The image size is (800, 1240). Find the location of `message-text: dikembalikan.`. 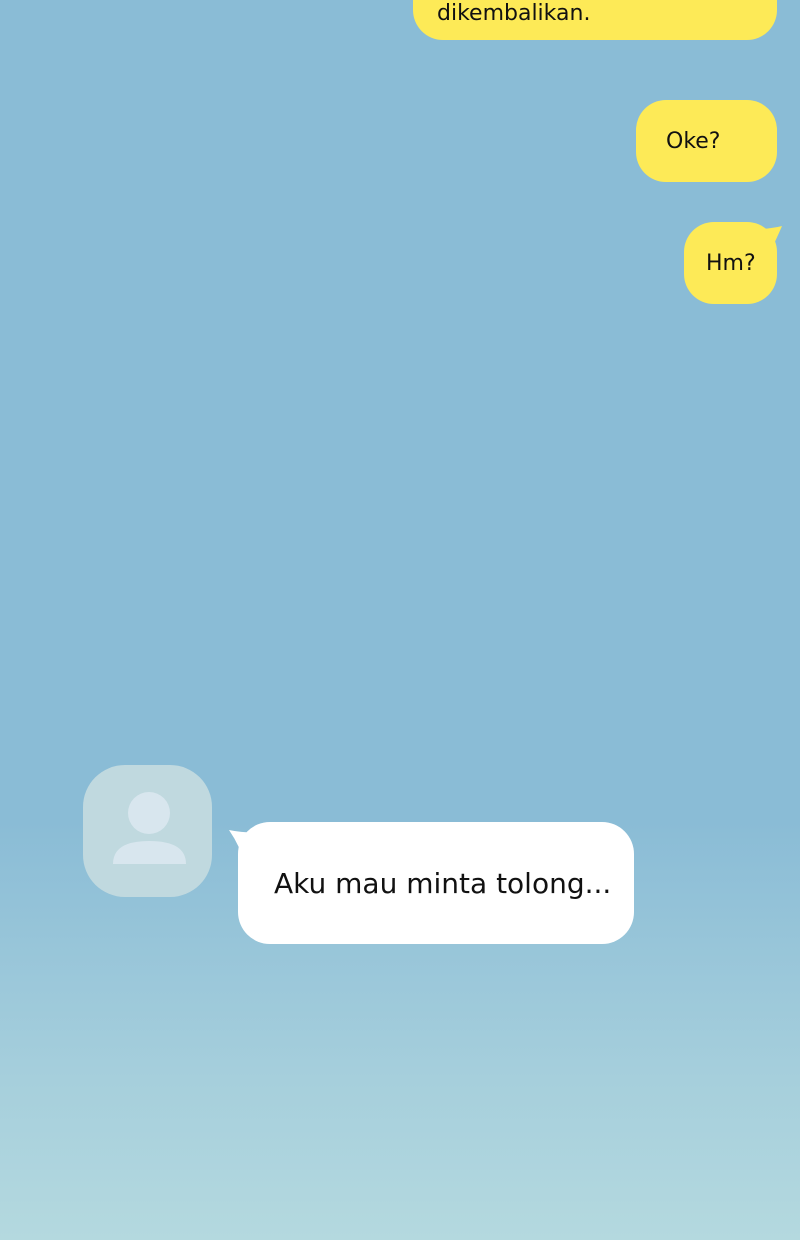

message-text: dikembalikan. is located at coordinates (514, 13).